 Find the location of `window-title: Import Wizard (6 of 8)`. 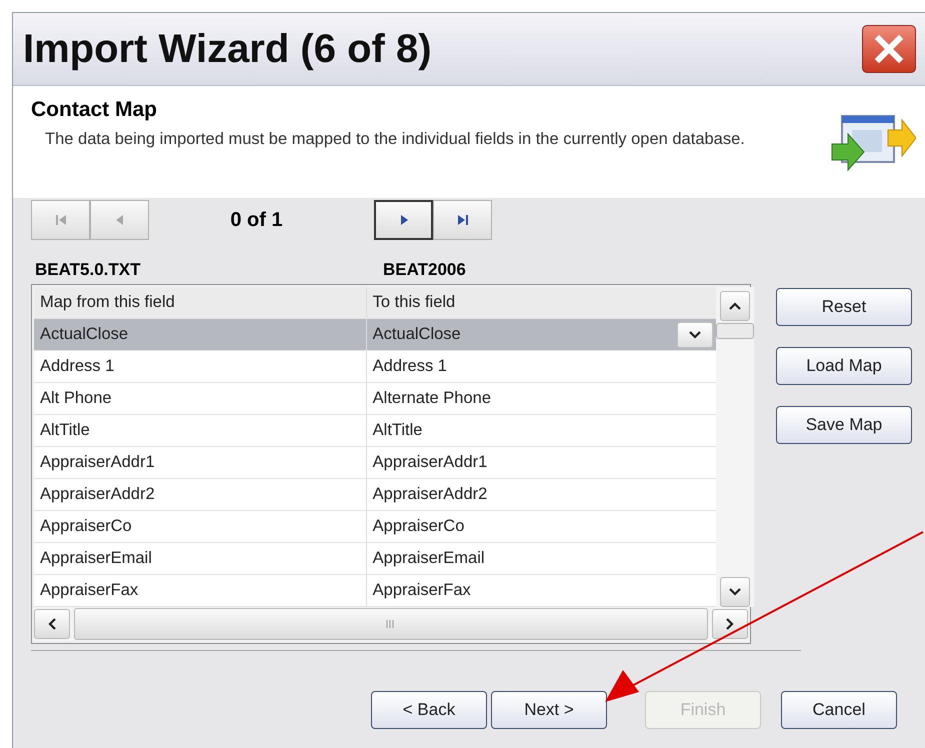

window-title: Import Wizard (6 of 8) is located at coordinates (227, 49).